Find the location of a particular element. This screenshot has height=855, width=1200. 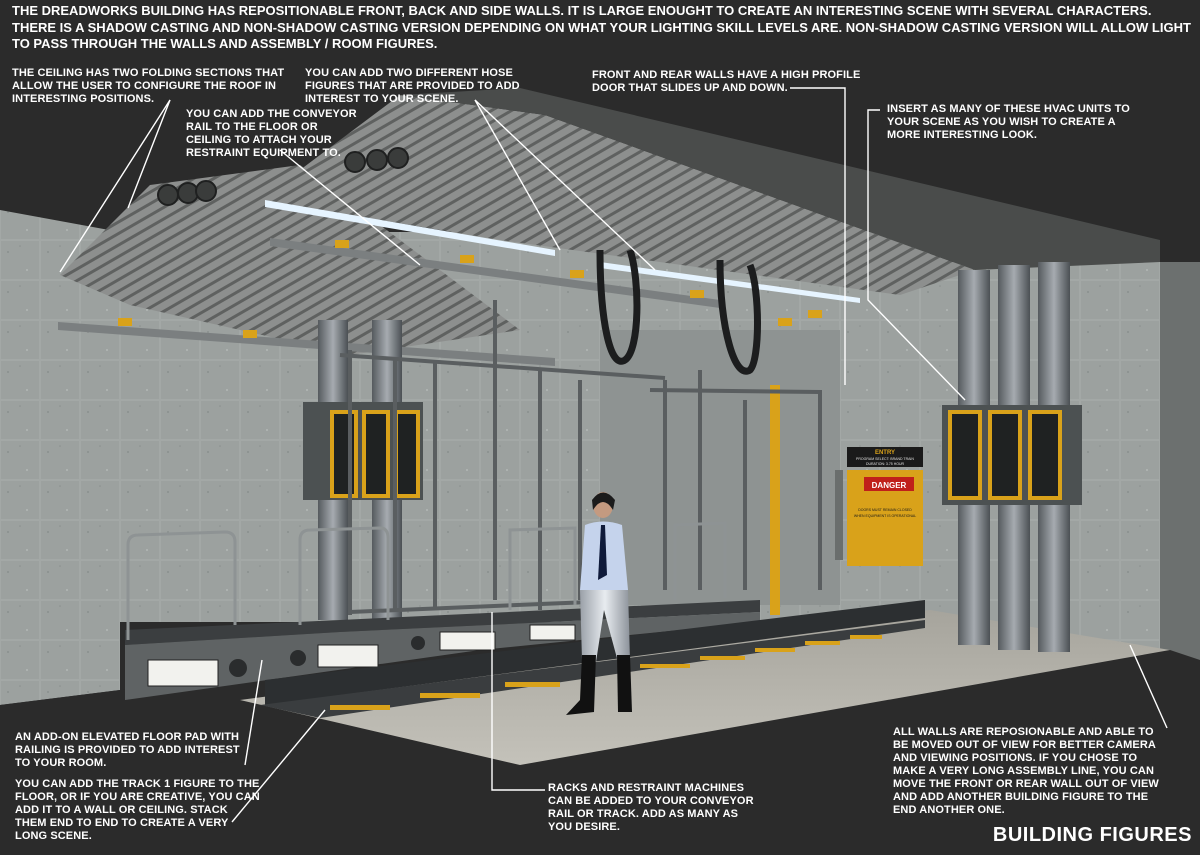

footer-title: BUILDING FIGURES is located at coordinates (1092, 835).